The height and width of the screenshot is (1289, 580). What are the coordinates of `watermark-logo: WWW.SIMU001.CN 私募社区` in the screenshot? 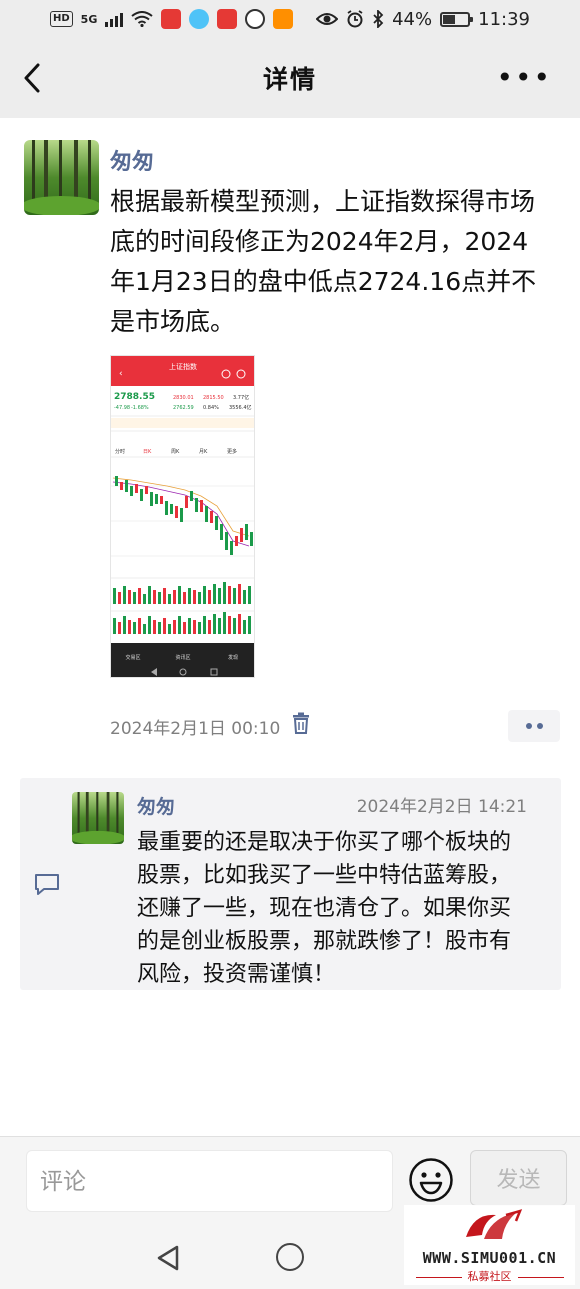 It's located at (489, 1245).